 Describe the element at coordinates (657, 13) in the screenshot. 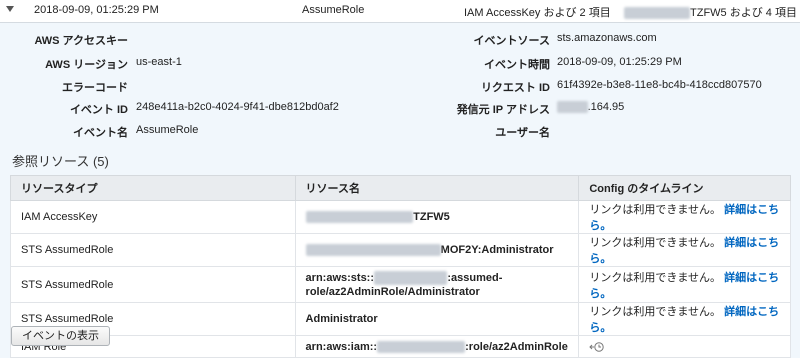

I see `redacted-text: xxxxxxxxxxxx` at that location.